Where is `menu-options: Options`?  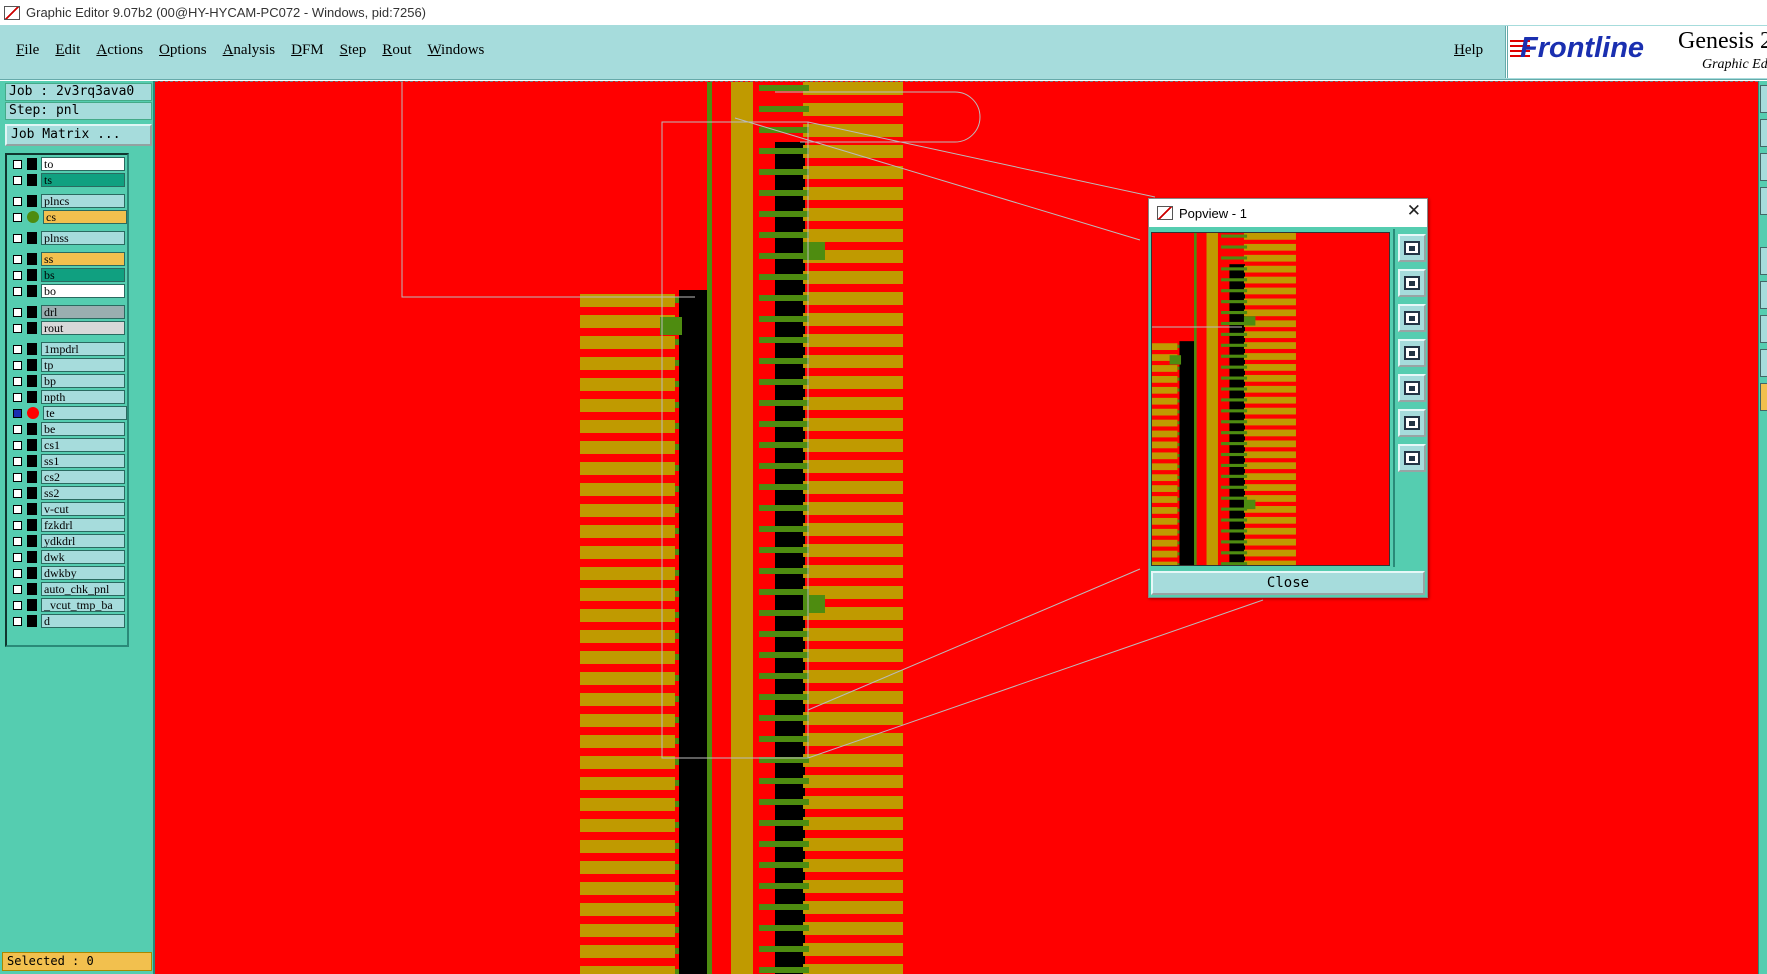
menu-options: Options is located at coordinates (183, 50).